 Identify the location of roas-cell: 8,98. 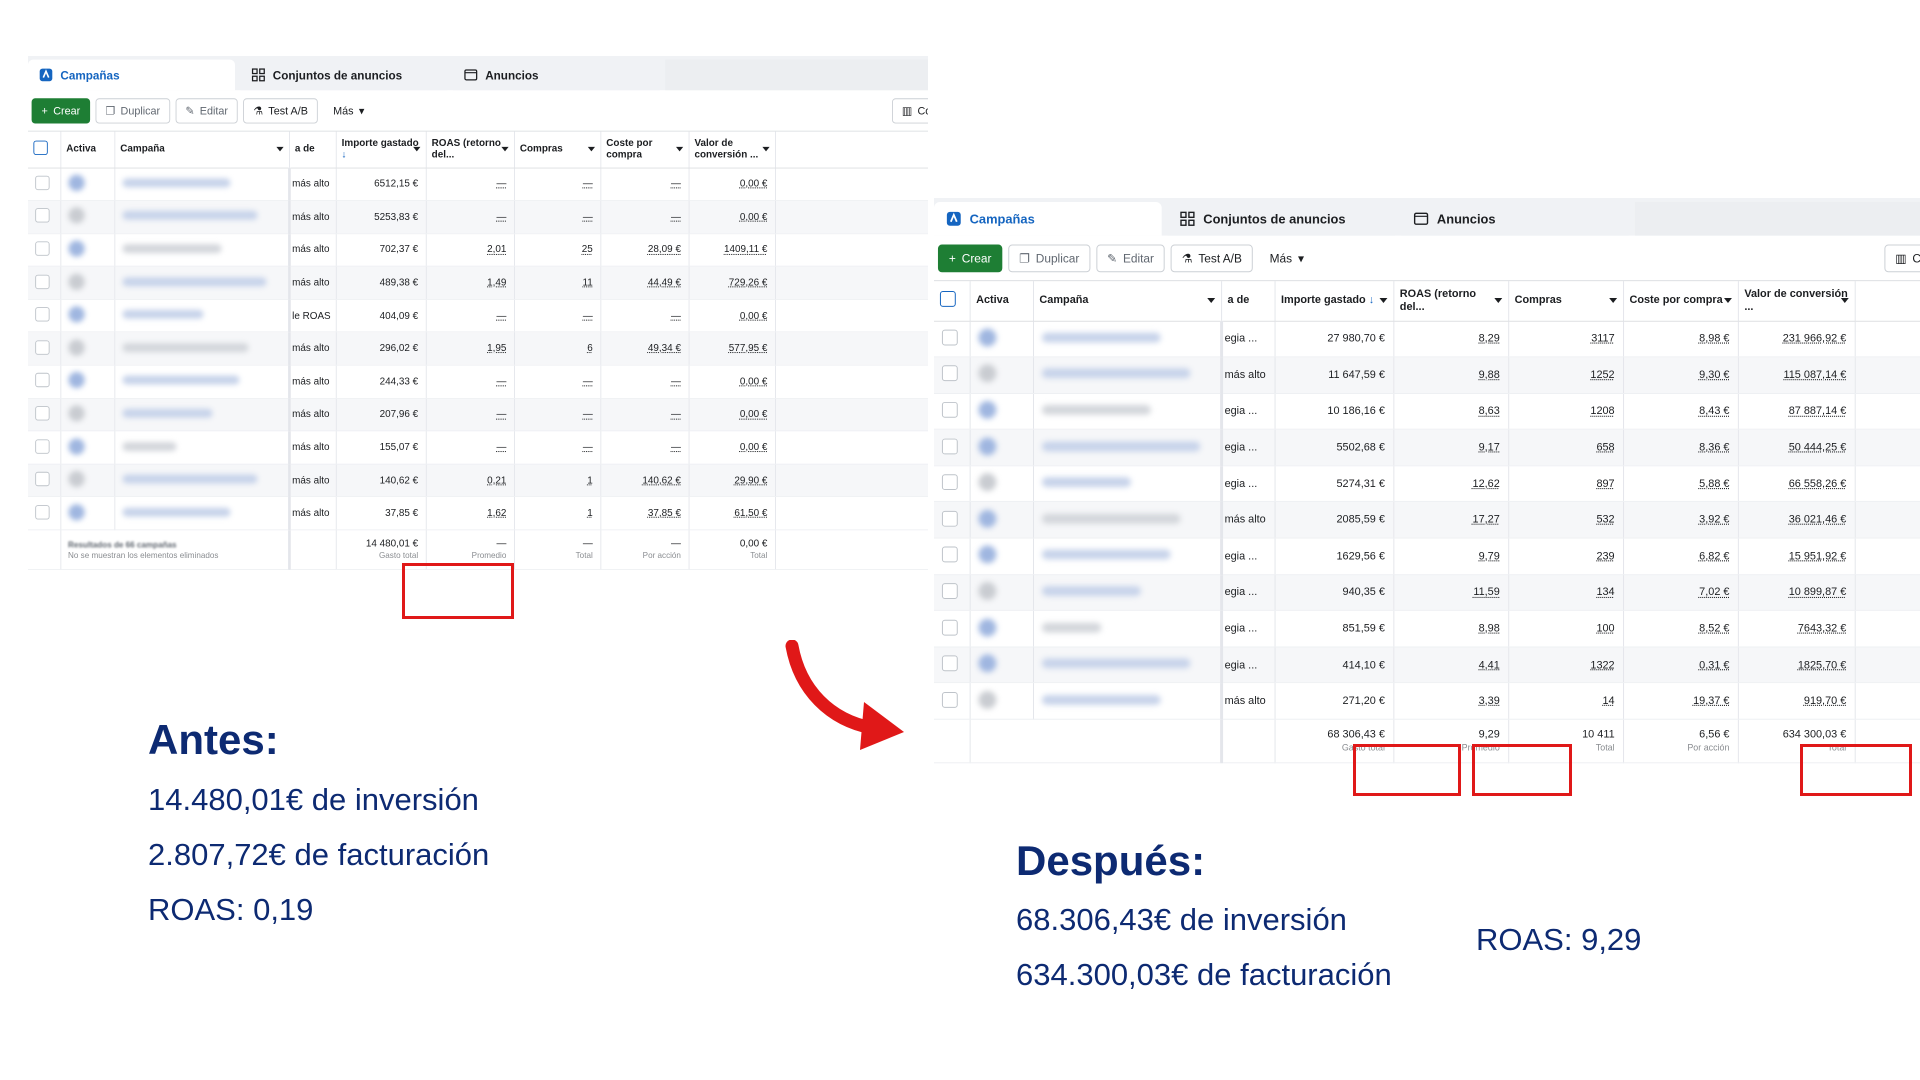
(1451, 629).